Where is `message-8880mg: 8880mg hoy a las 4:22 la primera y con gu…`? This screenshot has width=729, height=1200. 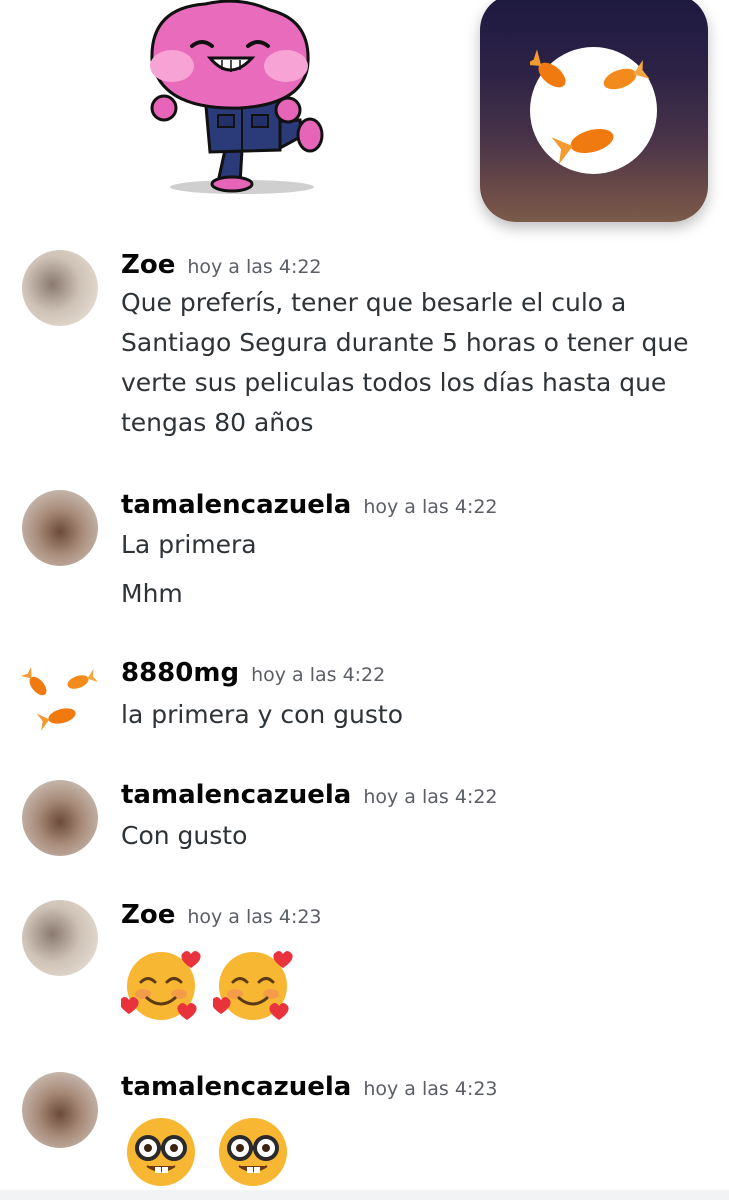 message-8880mg: 8880mg hoy a las 4:22 la primera y con gu… is located at coordinates (364, 698).